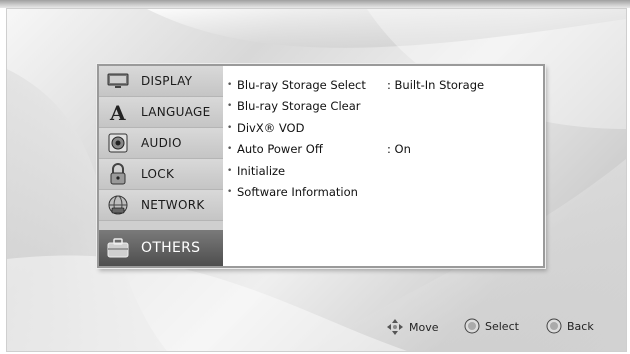 This screenshot has width=630, height=354. I want to click on list-item: • Auto Power Off : On, so click(382, 150).